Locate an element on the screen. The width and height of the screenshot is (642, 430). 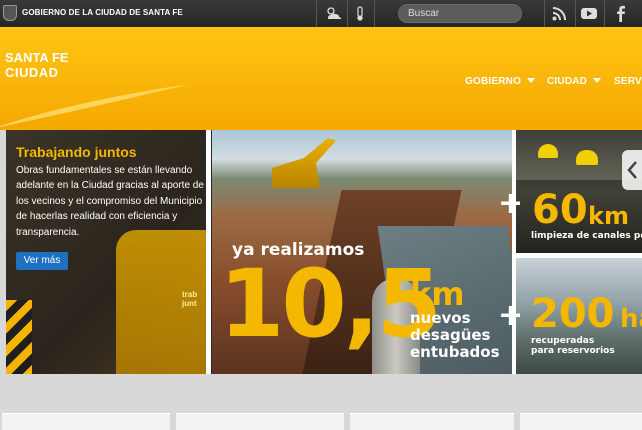
nav-label: SERV is located at coordinates (628, 81).